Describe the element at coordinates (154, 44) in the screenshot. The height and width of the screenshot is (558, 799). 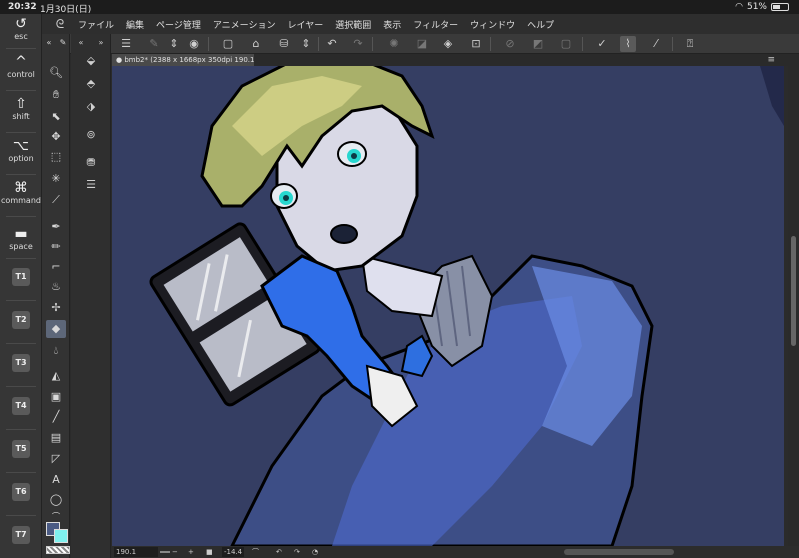
I see `edit-icon: ✎` at that location.